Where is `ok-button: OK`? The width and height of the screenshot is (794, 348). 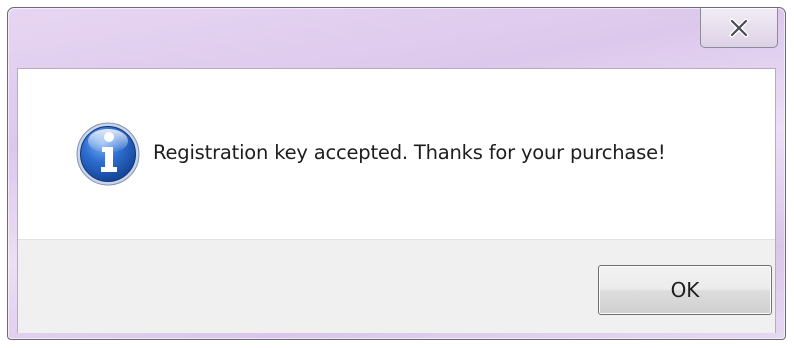
ok-button: OK is located at coordinates (685, 290).